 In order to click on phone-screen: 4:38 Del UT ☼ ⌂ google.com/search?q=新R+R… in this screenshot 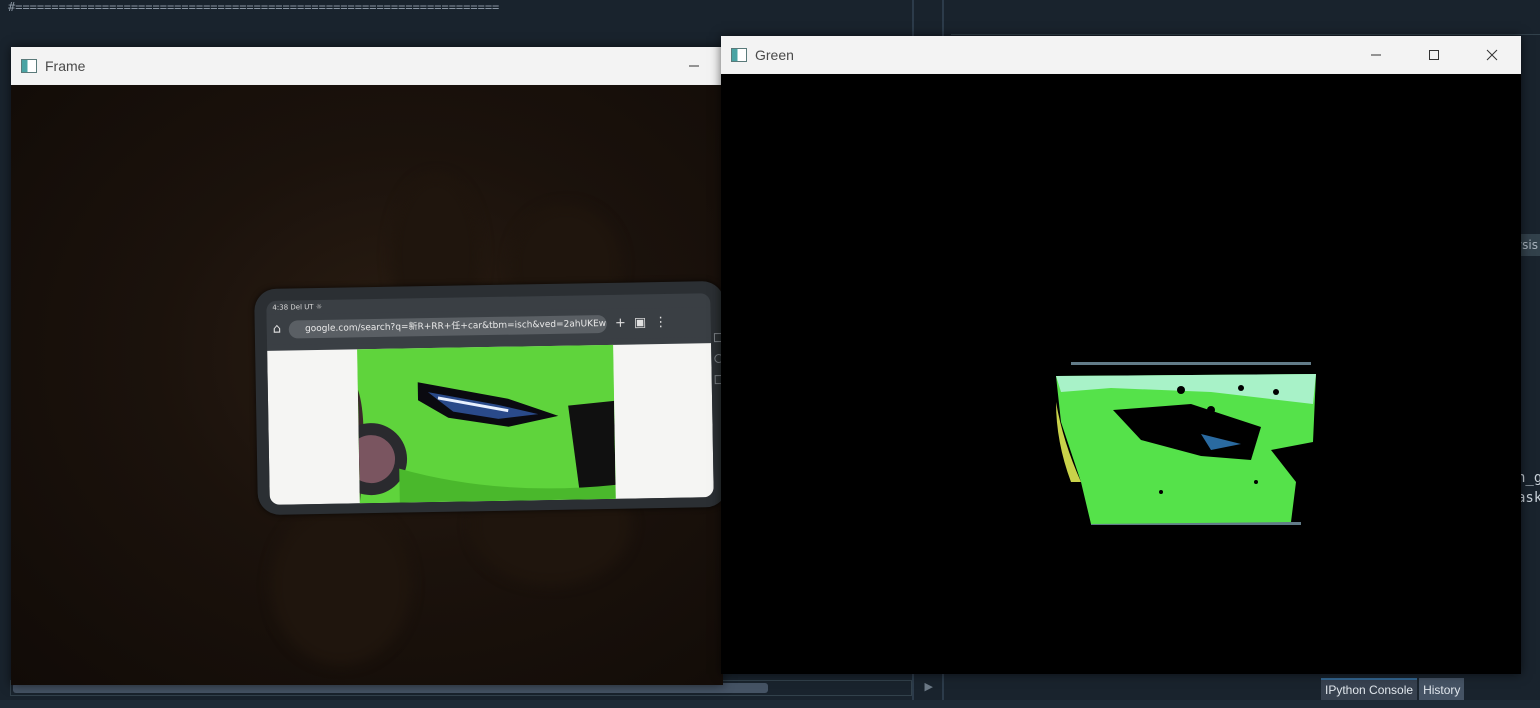, I will do `click(490, 399)`.